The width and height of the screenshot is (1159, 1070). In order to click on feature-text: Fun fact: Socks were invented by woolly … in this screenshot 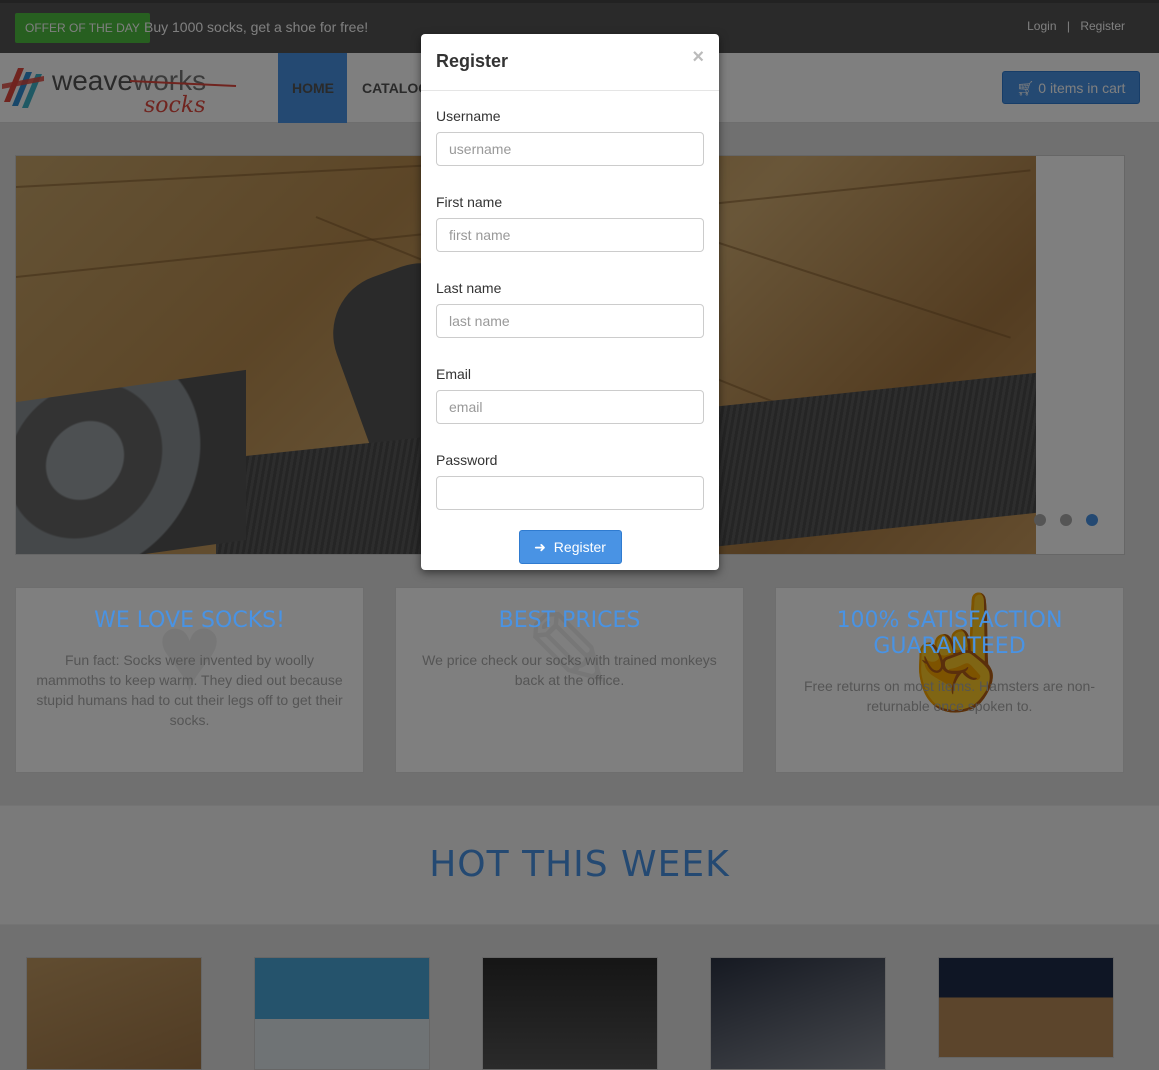, I will do `click(189, 690)`.